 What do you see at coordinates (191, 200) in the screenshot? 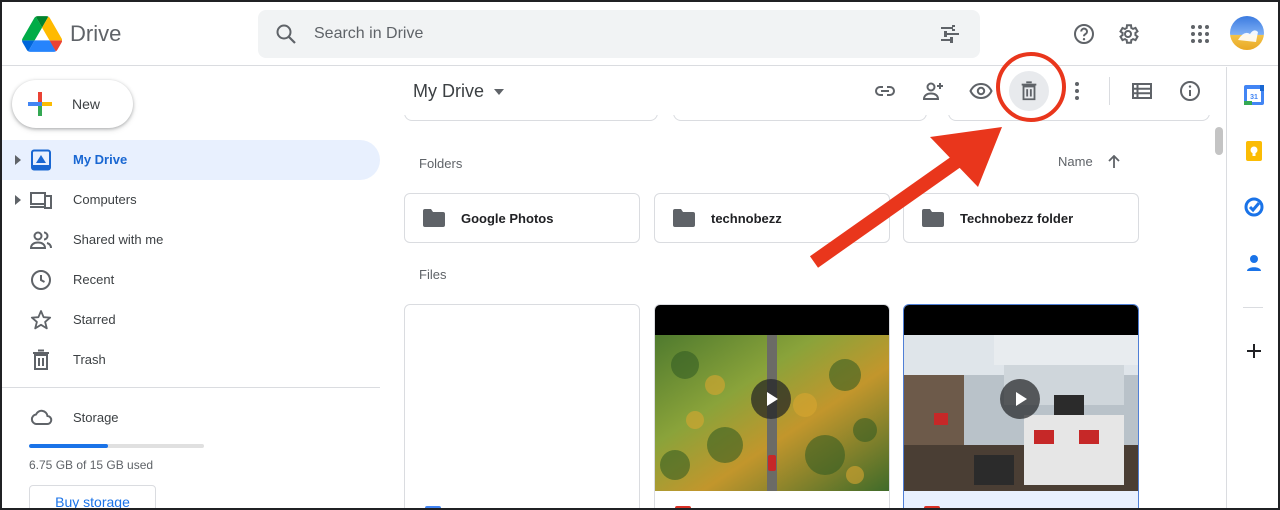
I see `sidebar-item-computers: Computers` at bounding box center [191, 200].